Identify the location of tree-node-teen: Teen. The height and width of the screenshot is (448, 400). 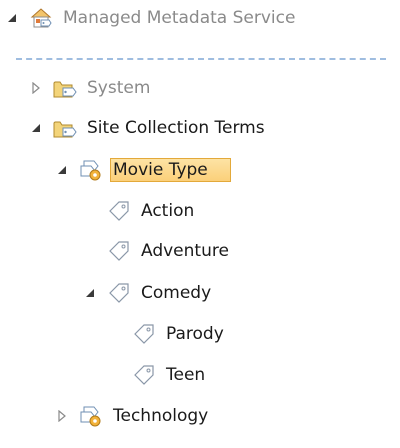
(169, 375).